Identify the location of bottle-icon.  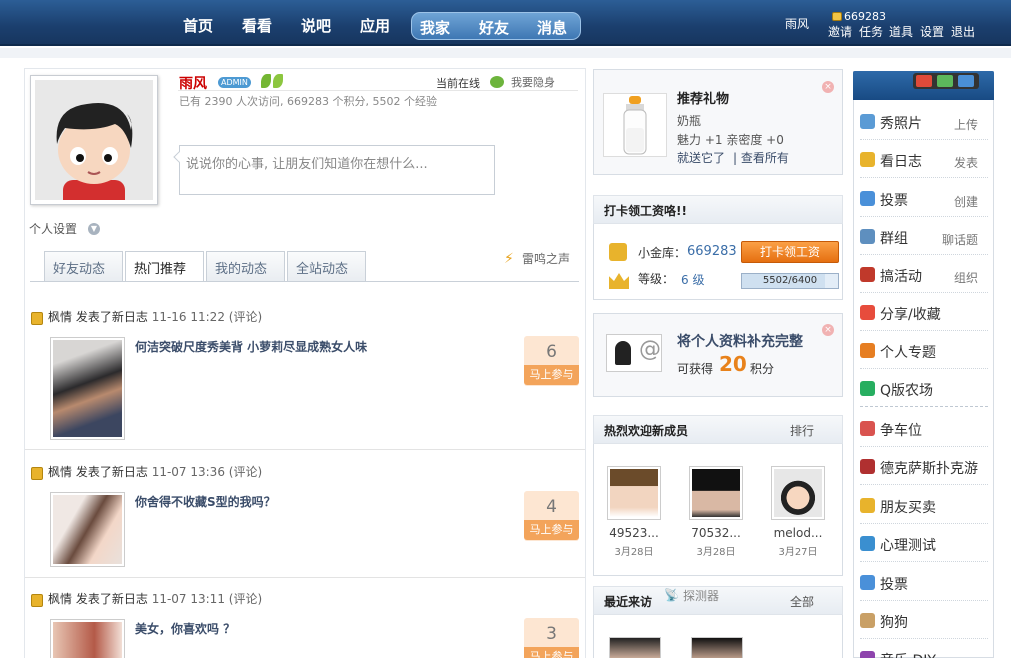
(635, 125).